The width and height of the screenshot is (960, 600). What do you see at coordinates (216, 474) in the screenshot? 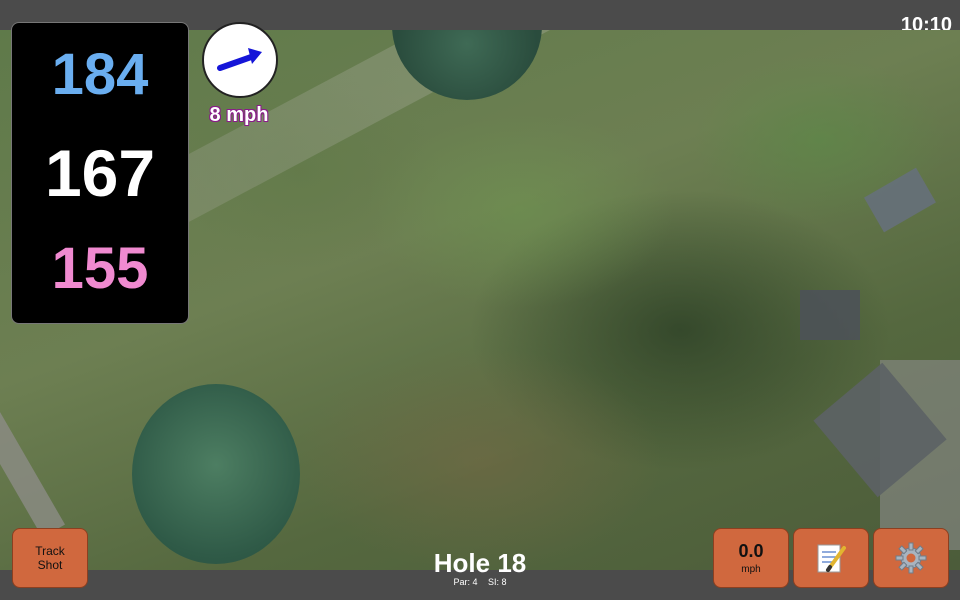
I see `pond-bottom` at bounding box center [216, 474].